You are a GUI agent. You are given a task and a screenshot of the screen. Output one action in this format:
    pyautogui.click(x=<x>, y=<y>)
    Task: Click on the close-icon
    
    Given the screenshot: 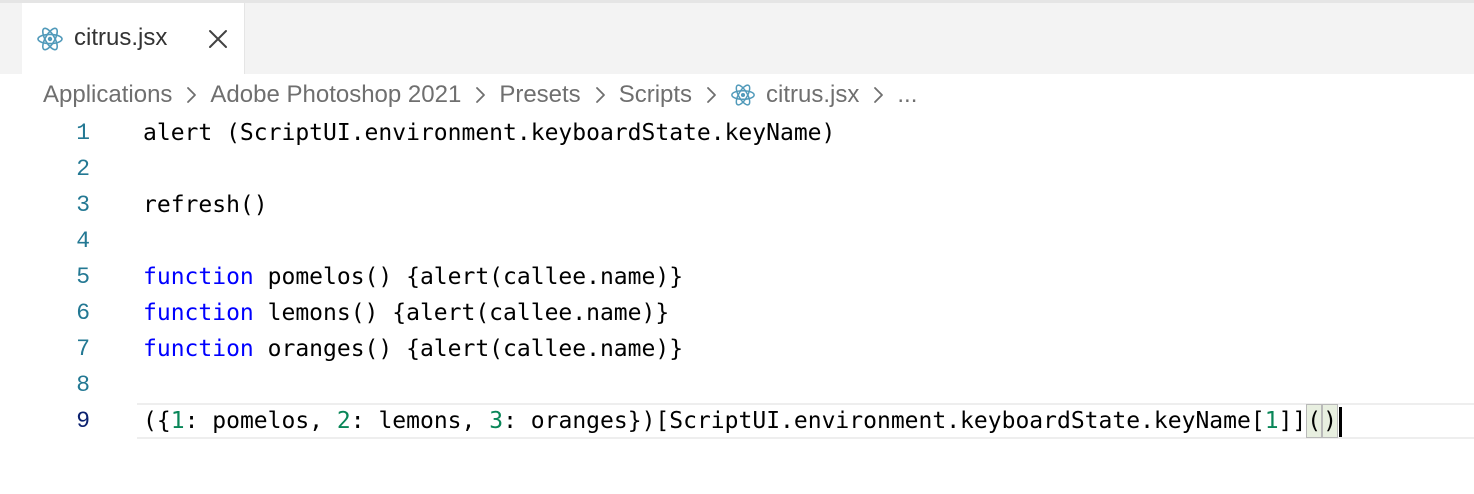 What is the action you would take?
    pyautogui.click(x=218, y=39)
    